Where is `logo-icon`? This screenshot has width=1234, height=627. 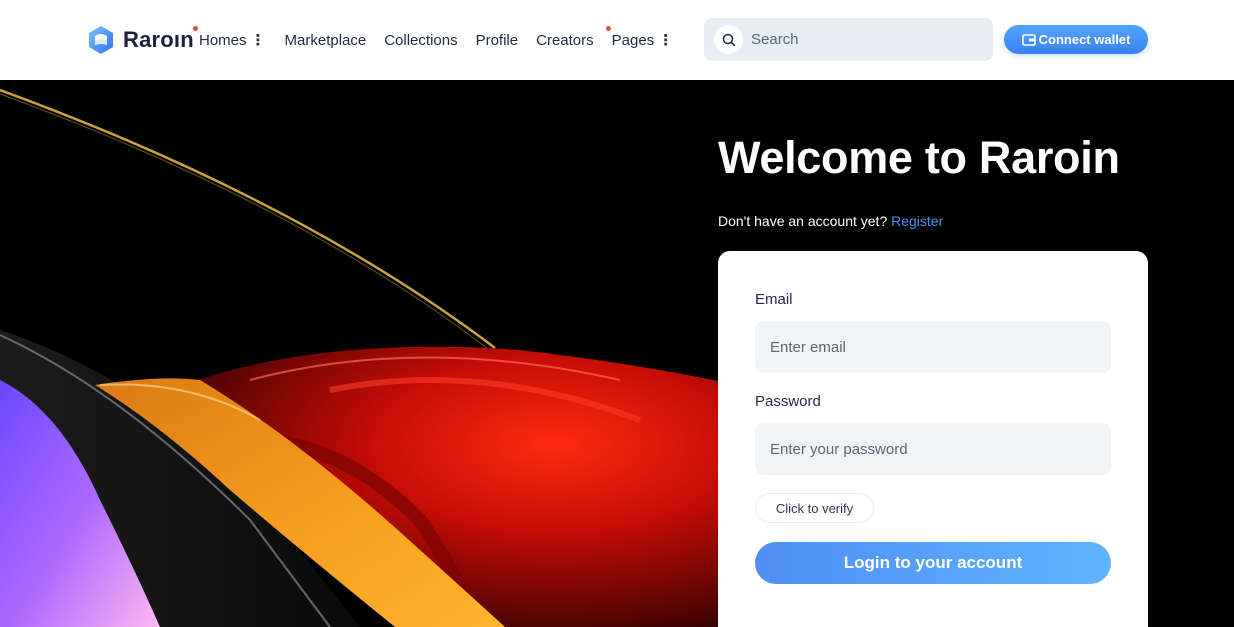 logo-icon is located at coordinates (101, 40).